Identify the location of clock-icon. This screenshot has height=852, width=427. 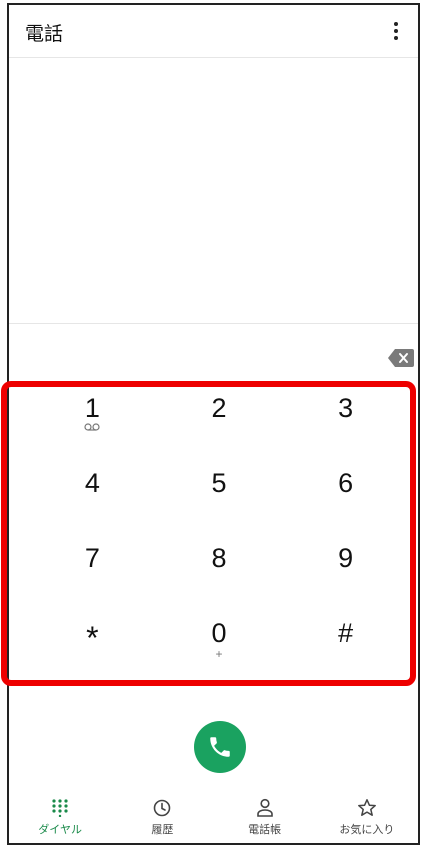
(162, 808).